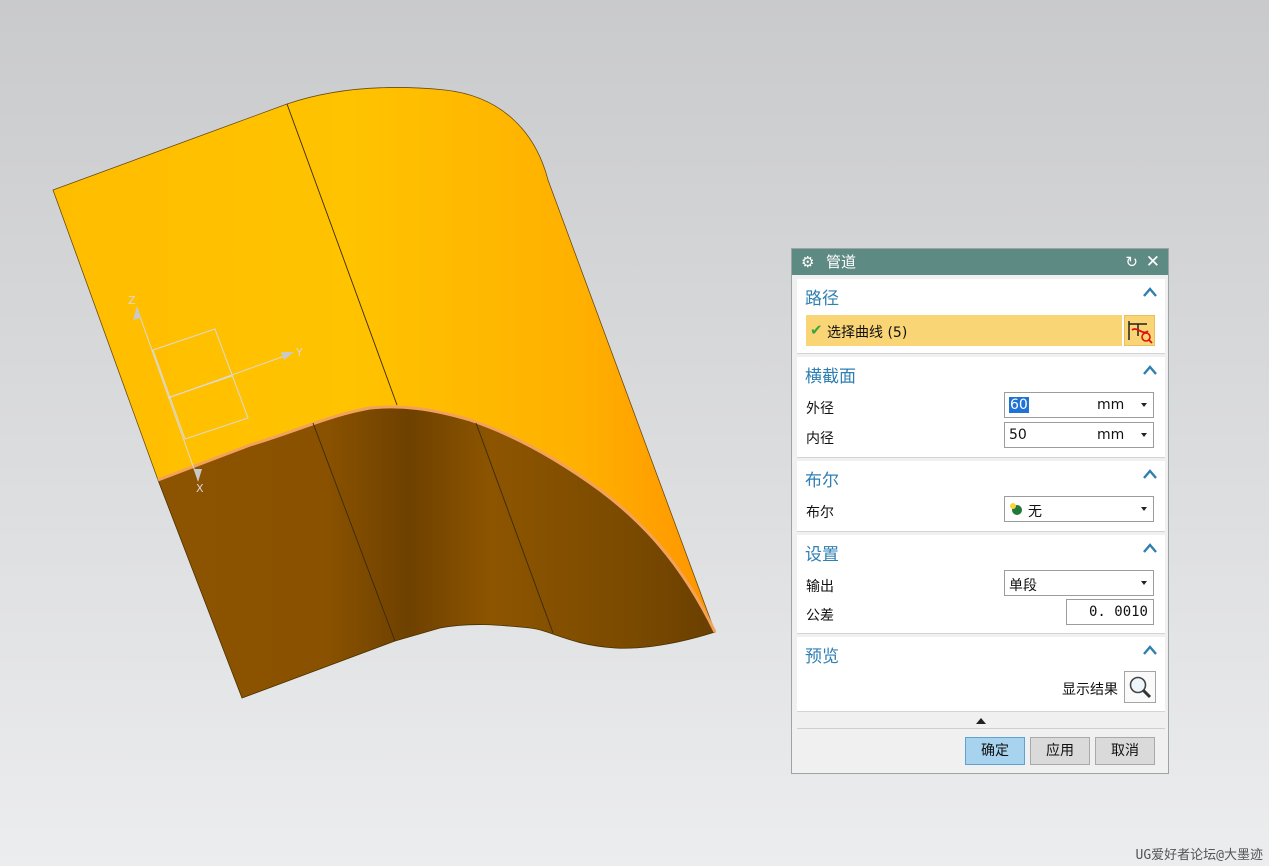  Describe the element at coordinates (820, 439) in the screenshot. I see `inner-diameter-label: 内径` at that location.